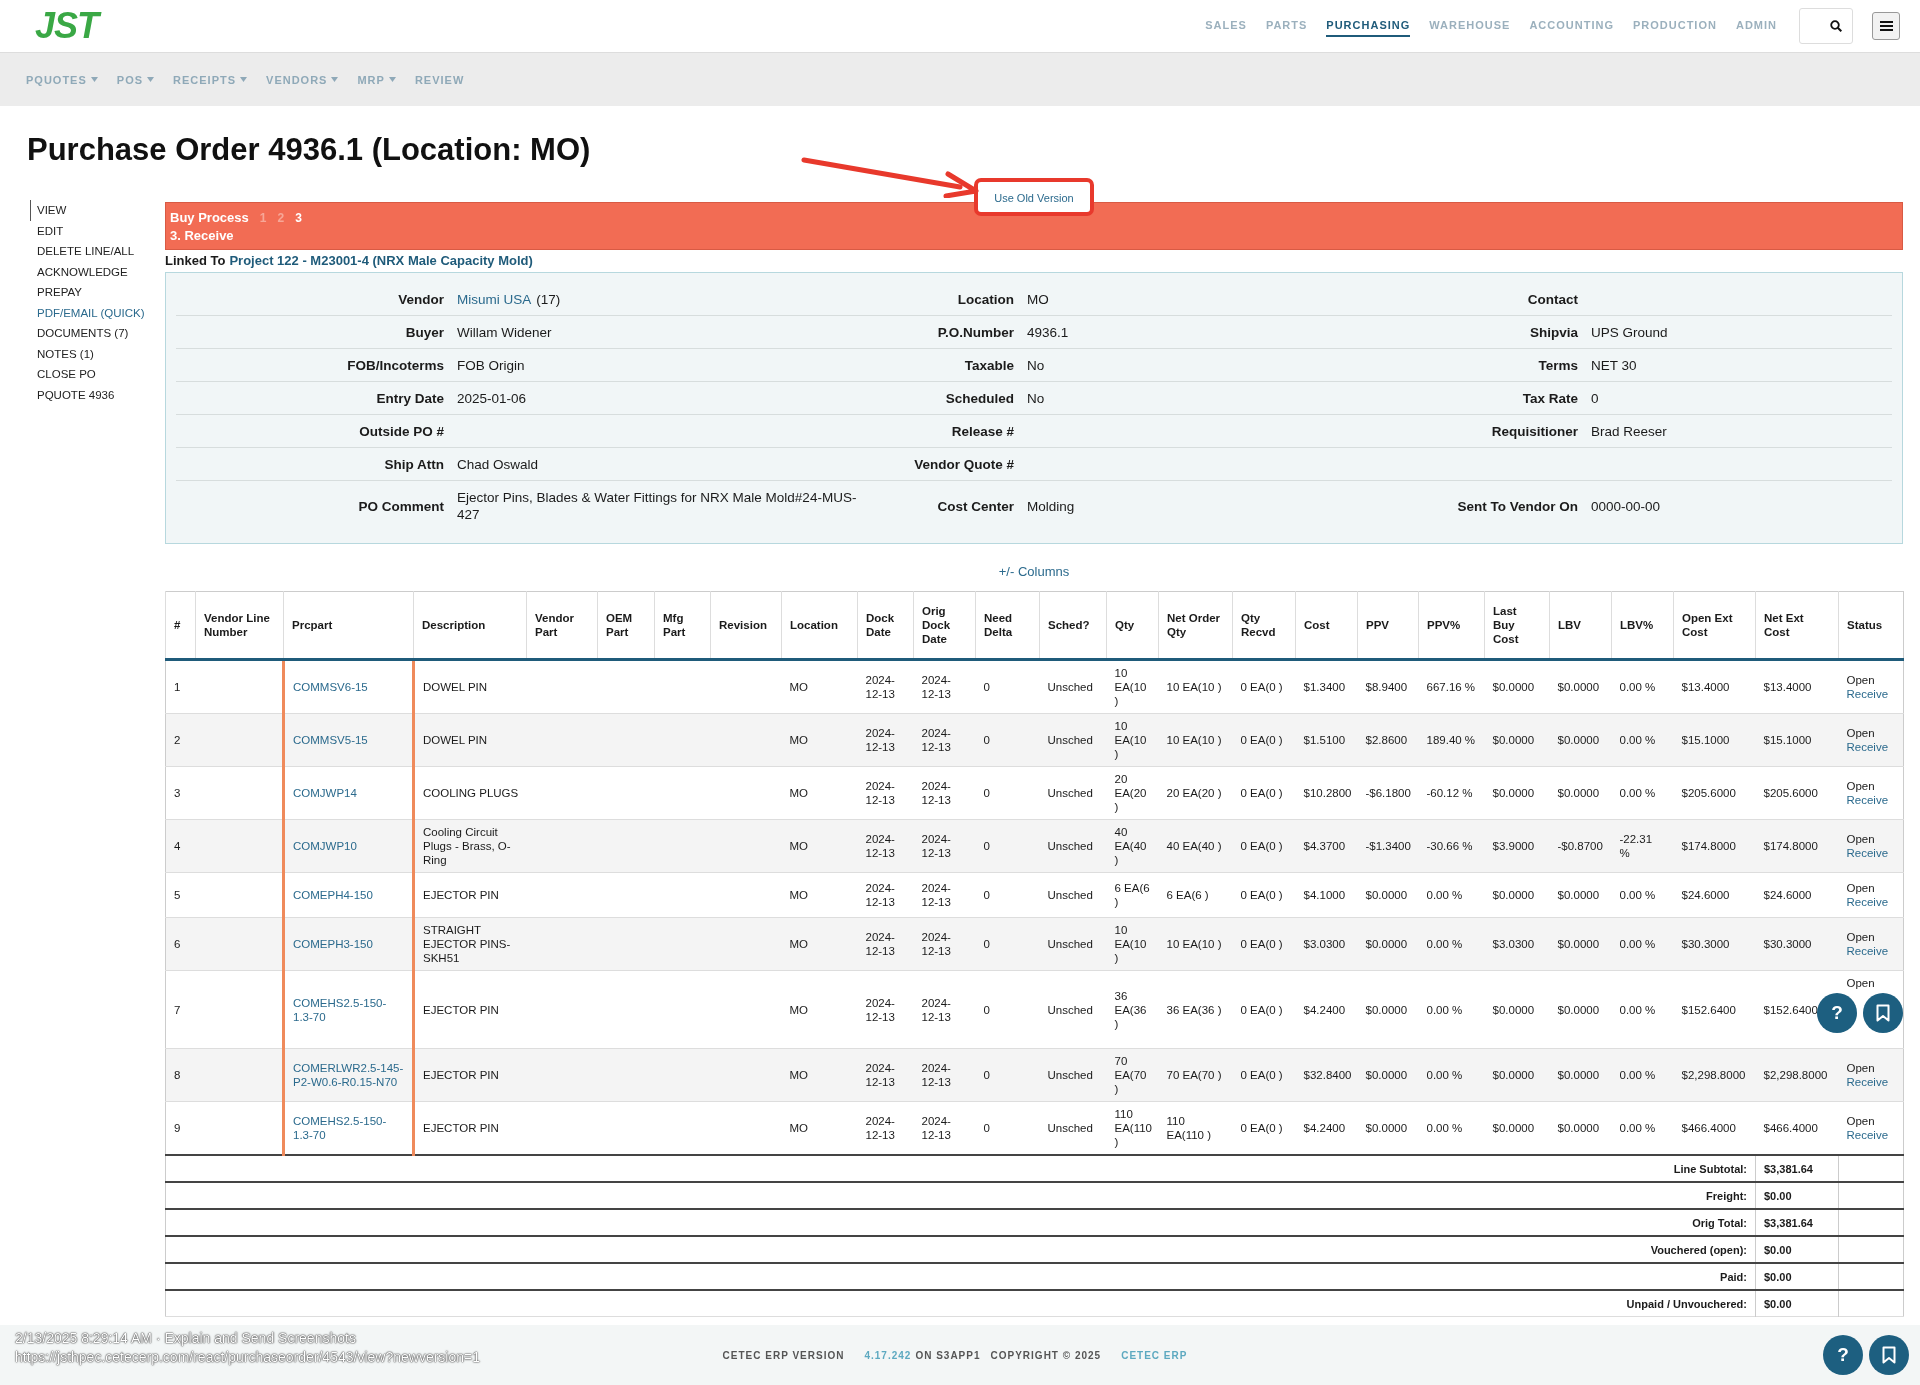  Describe the element at coordinates (335, 79) in the screenshot. I see `caret-icon` at that location.